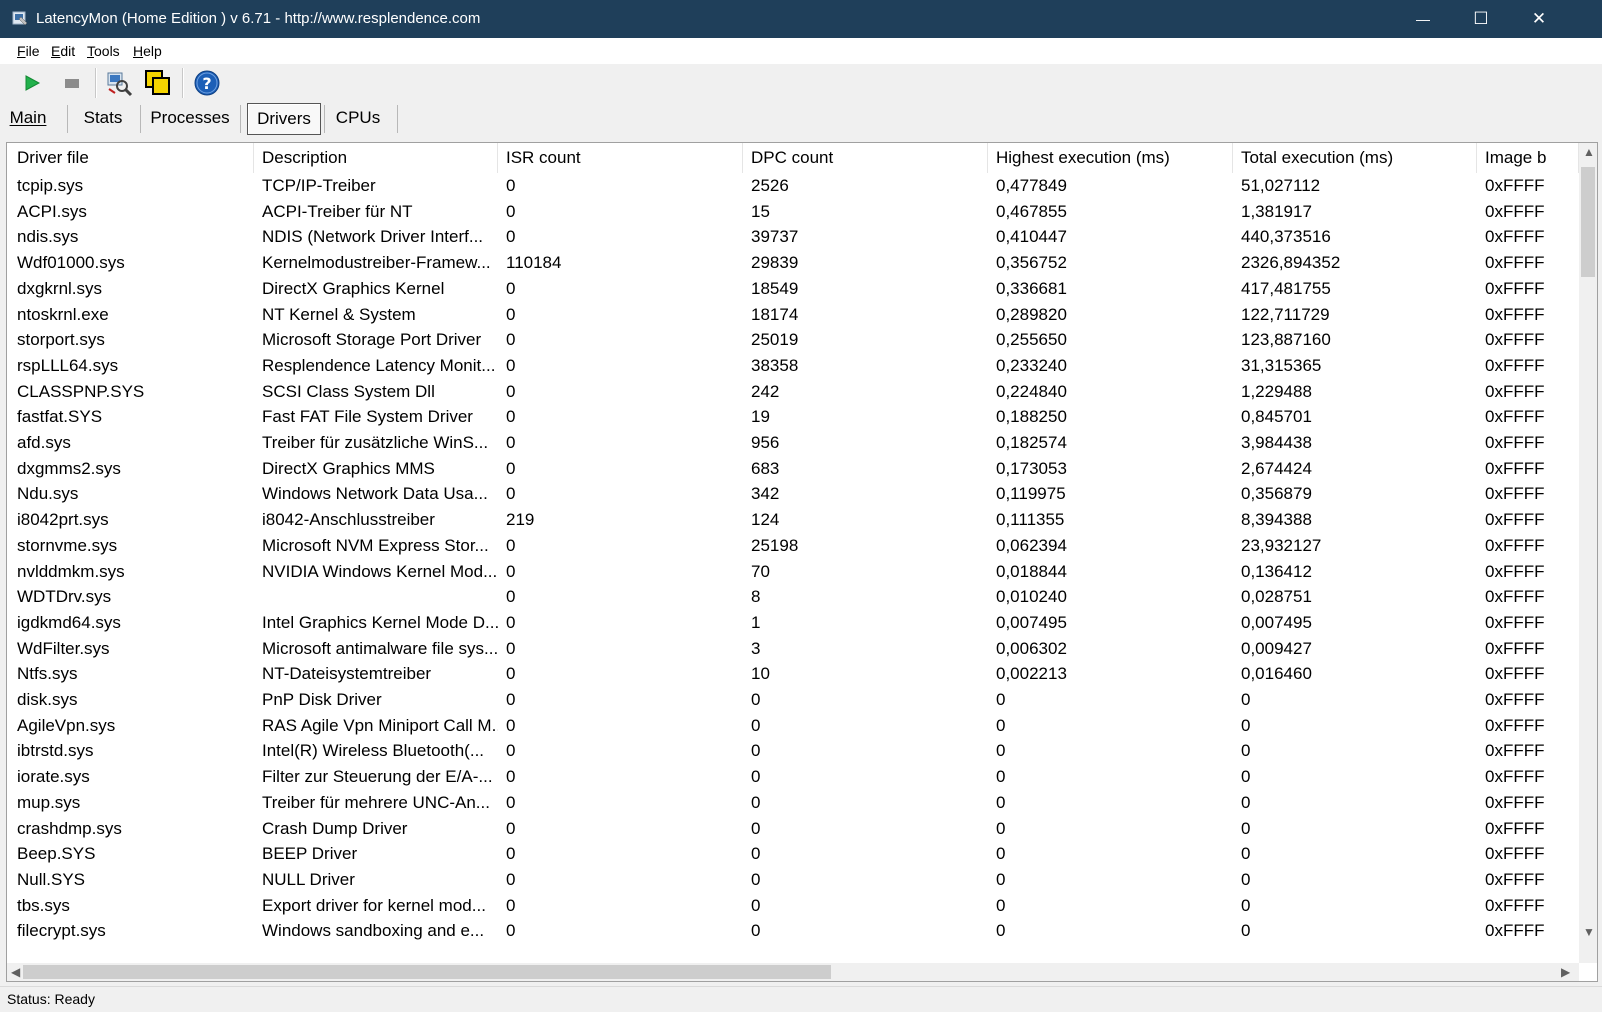  What do you see at coordinates (103, 51) in the screenshot?
I see `menu-tools: Tools` at bounding box center [103, 51].